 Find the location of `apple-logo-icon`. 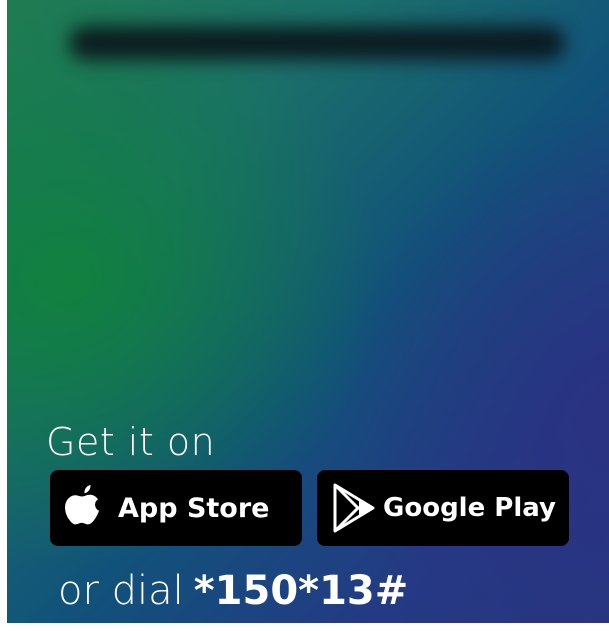

apple-logo-icon is located at coordinates (82, 508).